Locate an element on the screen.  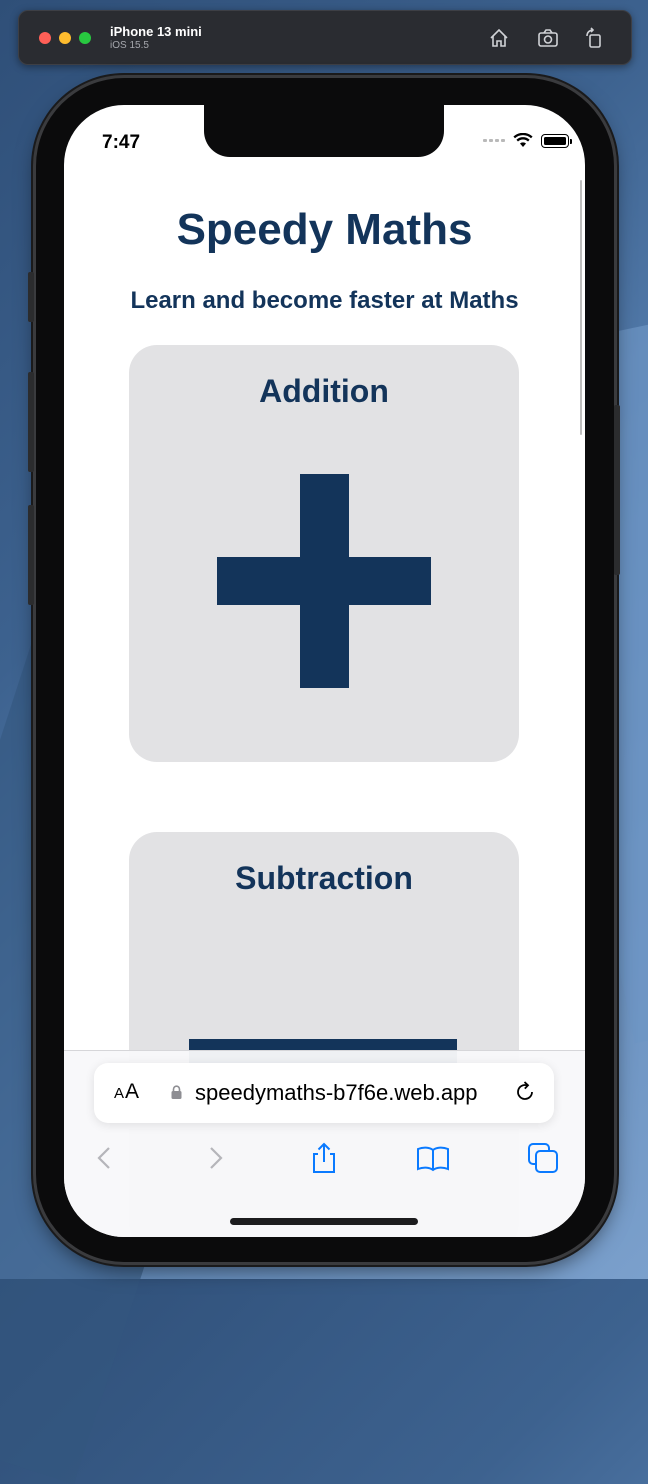
rotate-icon is located at coordinates (594, 38).